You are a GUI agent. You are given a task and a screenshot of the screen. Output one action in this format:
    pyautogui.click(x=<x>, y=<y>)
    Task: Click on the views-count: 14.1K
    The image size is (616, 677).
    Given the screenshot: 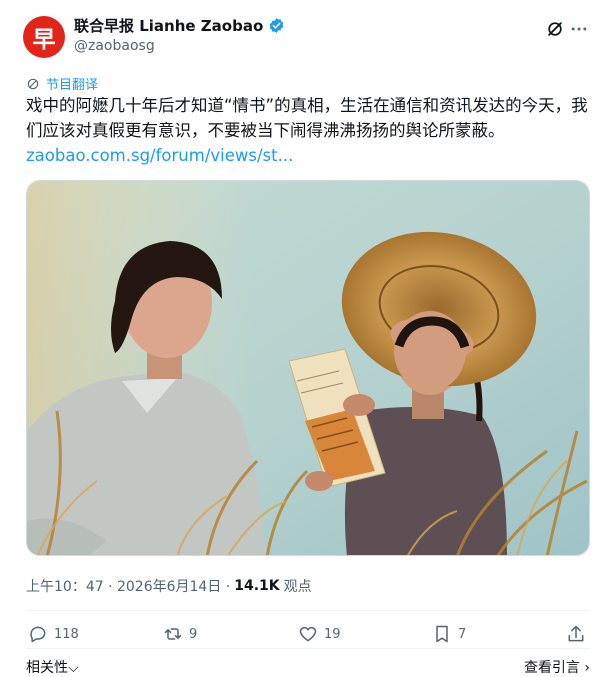 What is the action you would take?
    pyautogui.click(x=257, y=586)
    